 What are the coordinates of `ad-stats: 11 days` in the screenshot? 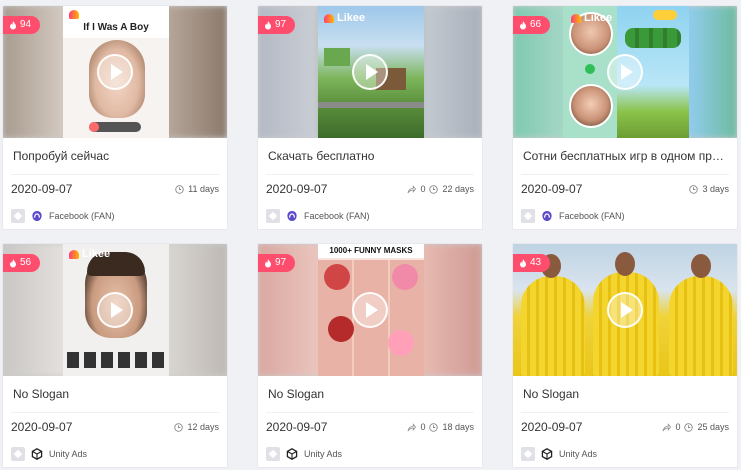 It's located at (197, 189).